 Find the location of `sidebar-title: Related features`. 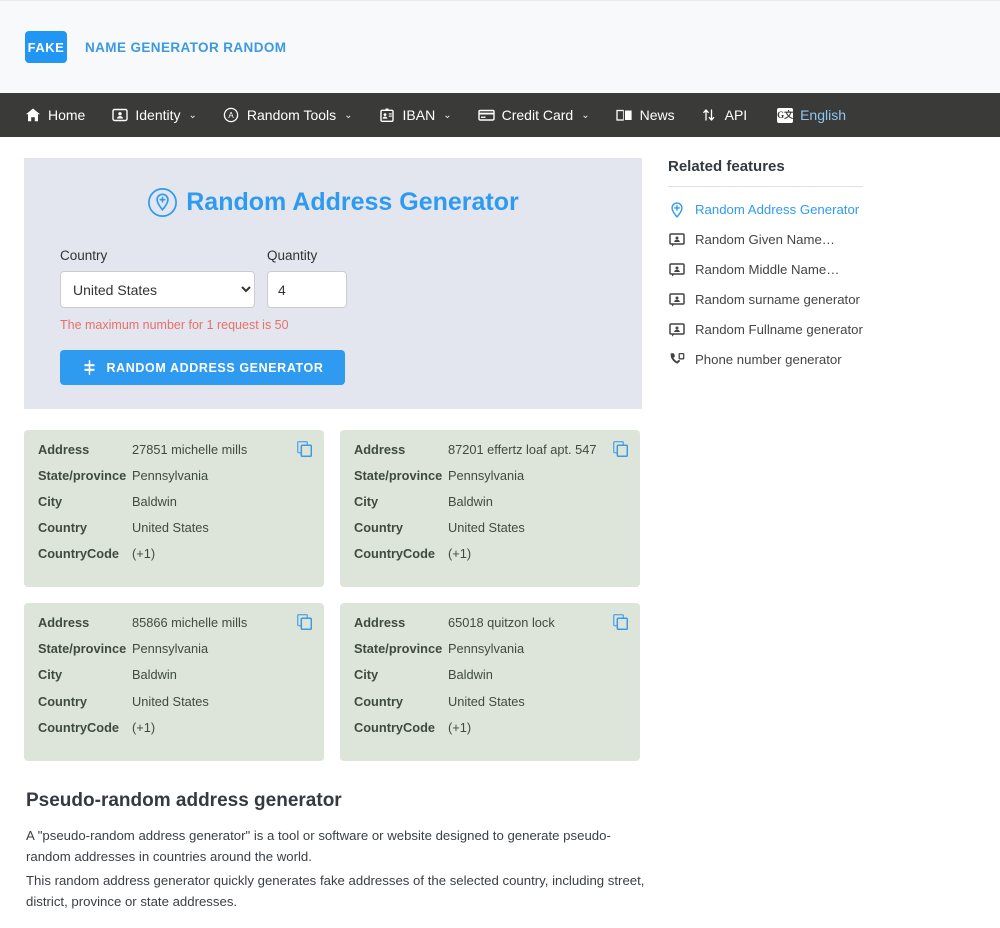

sidebar-title: Related features is located at coordinates (726, 166).